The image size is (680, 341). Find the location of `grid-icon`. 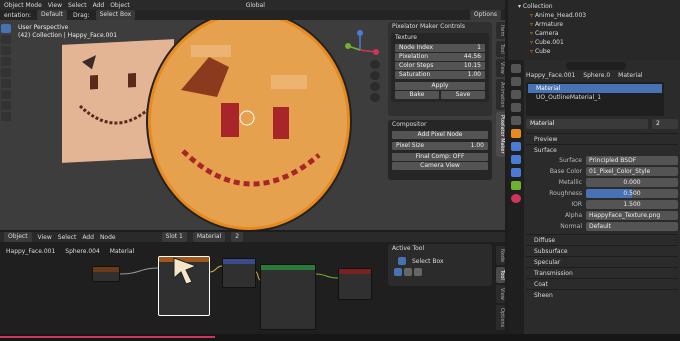

grid-icon is located at coordinates (375, 97).